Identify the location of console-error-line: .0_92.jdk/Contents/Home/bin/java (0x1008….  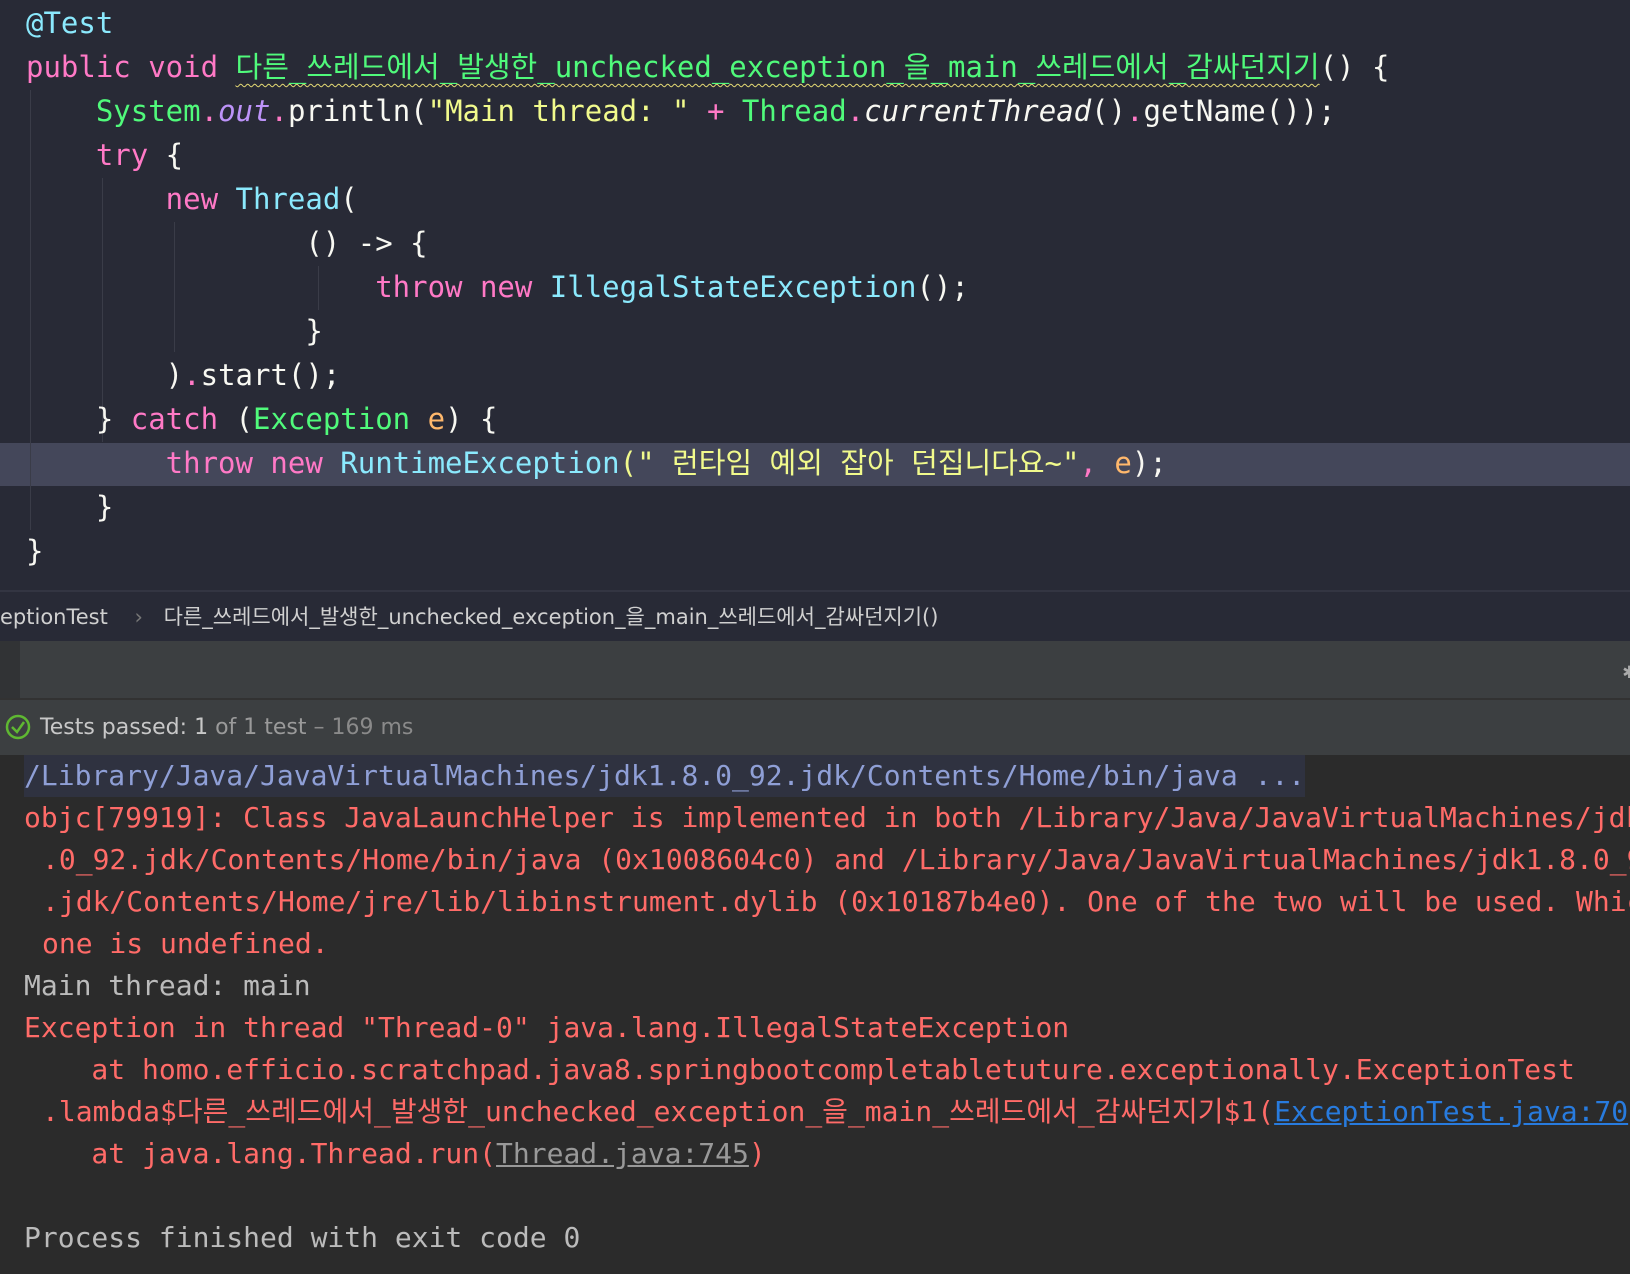
(836, 859).